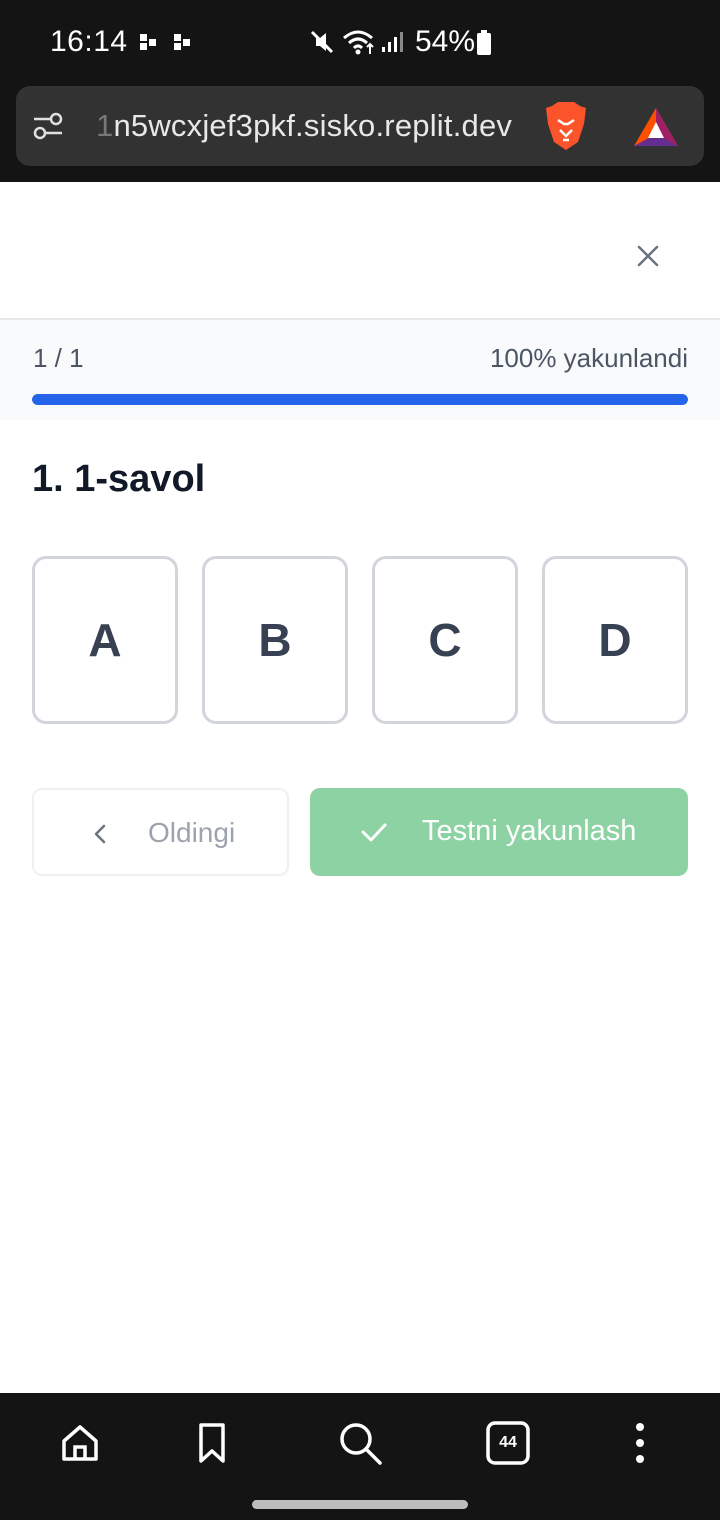  What do you see at coordinates (58, 358) in the screenshot?
I see `progress-count: 1 / 1` at bounding box center [58, 358].